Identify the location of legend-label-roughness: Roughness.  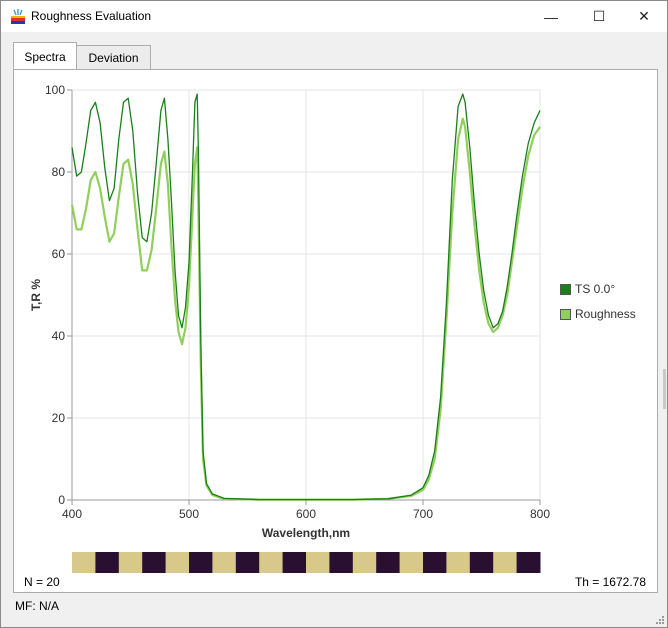
(605, 314).